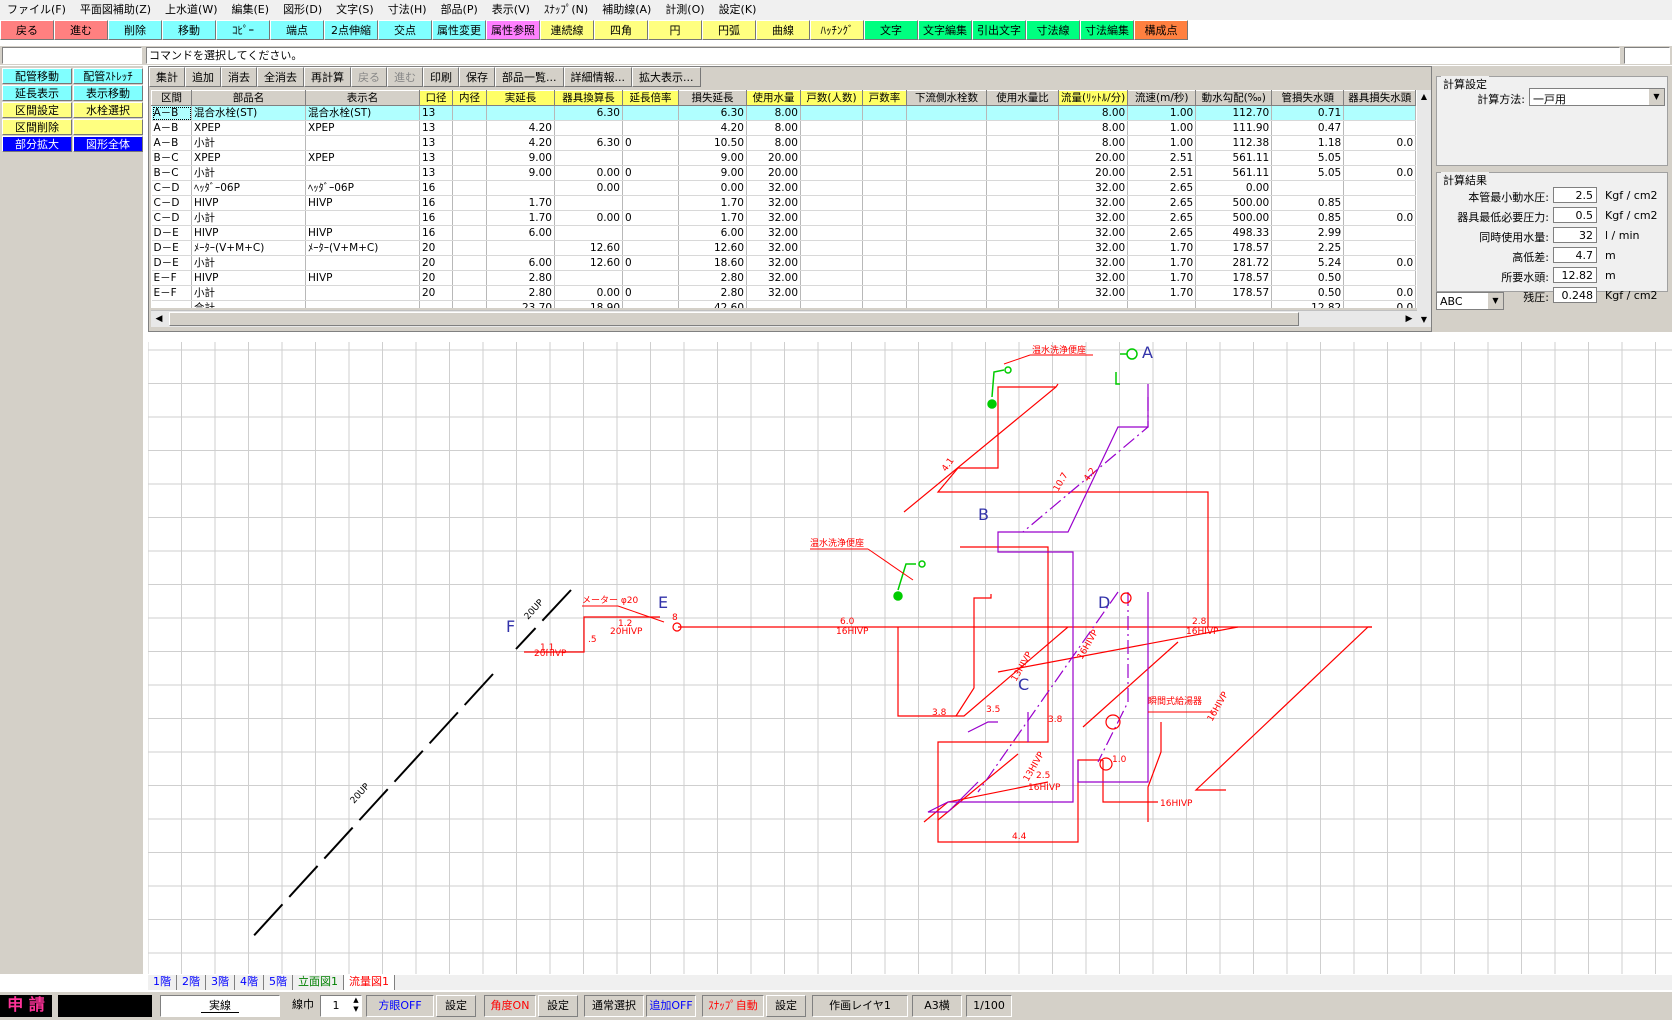 This screenshot has height=1020, width=1672. What do you see at coordinates (351, 30) in the screenshot?
I see `toolbar-button: 2点伸縮` at bounding box center [351, 30].